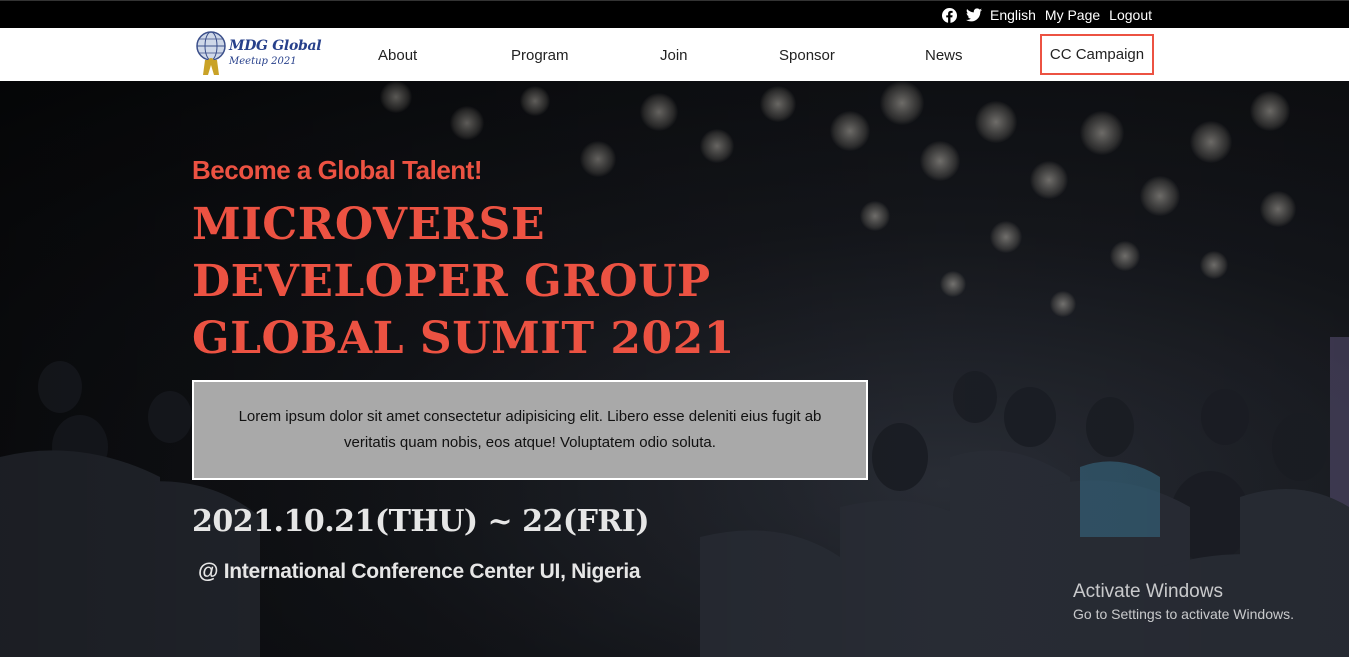 Image resolution: width=1349 pixels, height=657 pixels. Describe the element at coordinates (540, 55) in the screenshot. I see `nav-item-program: Program` at that location.